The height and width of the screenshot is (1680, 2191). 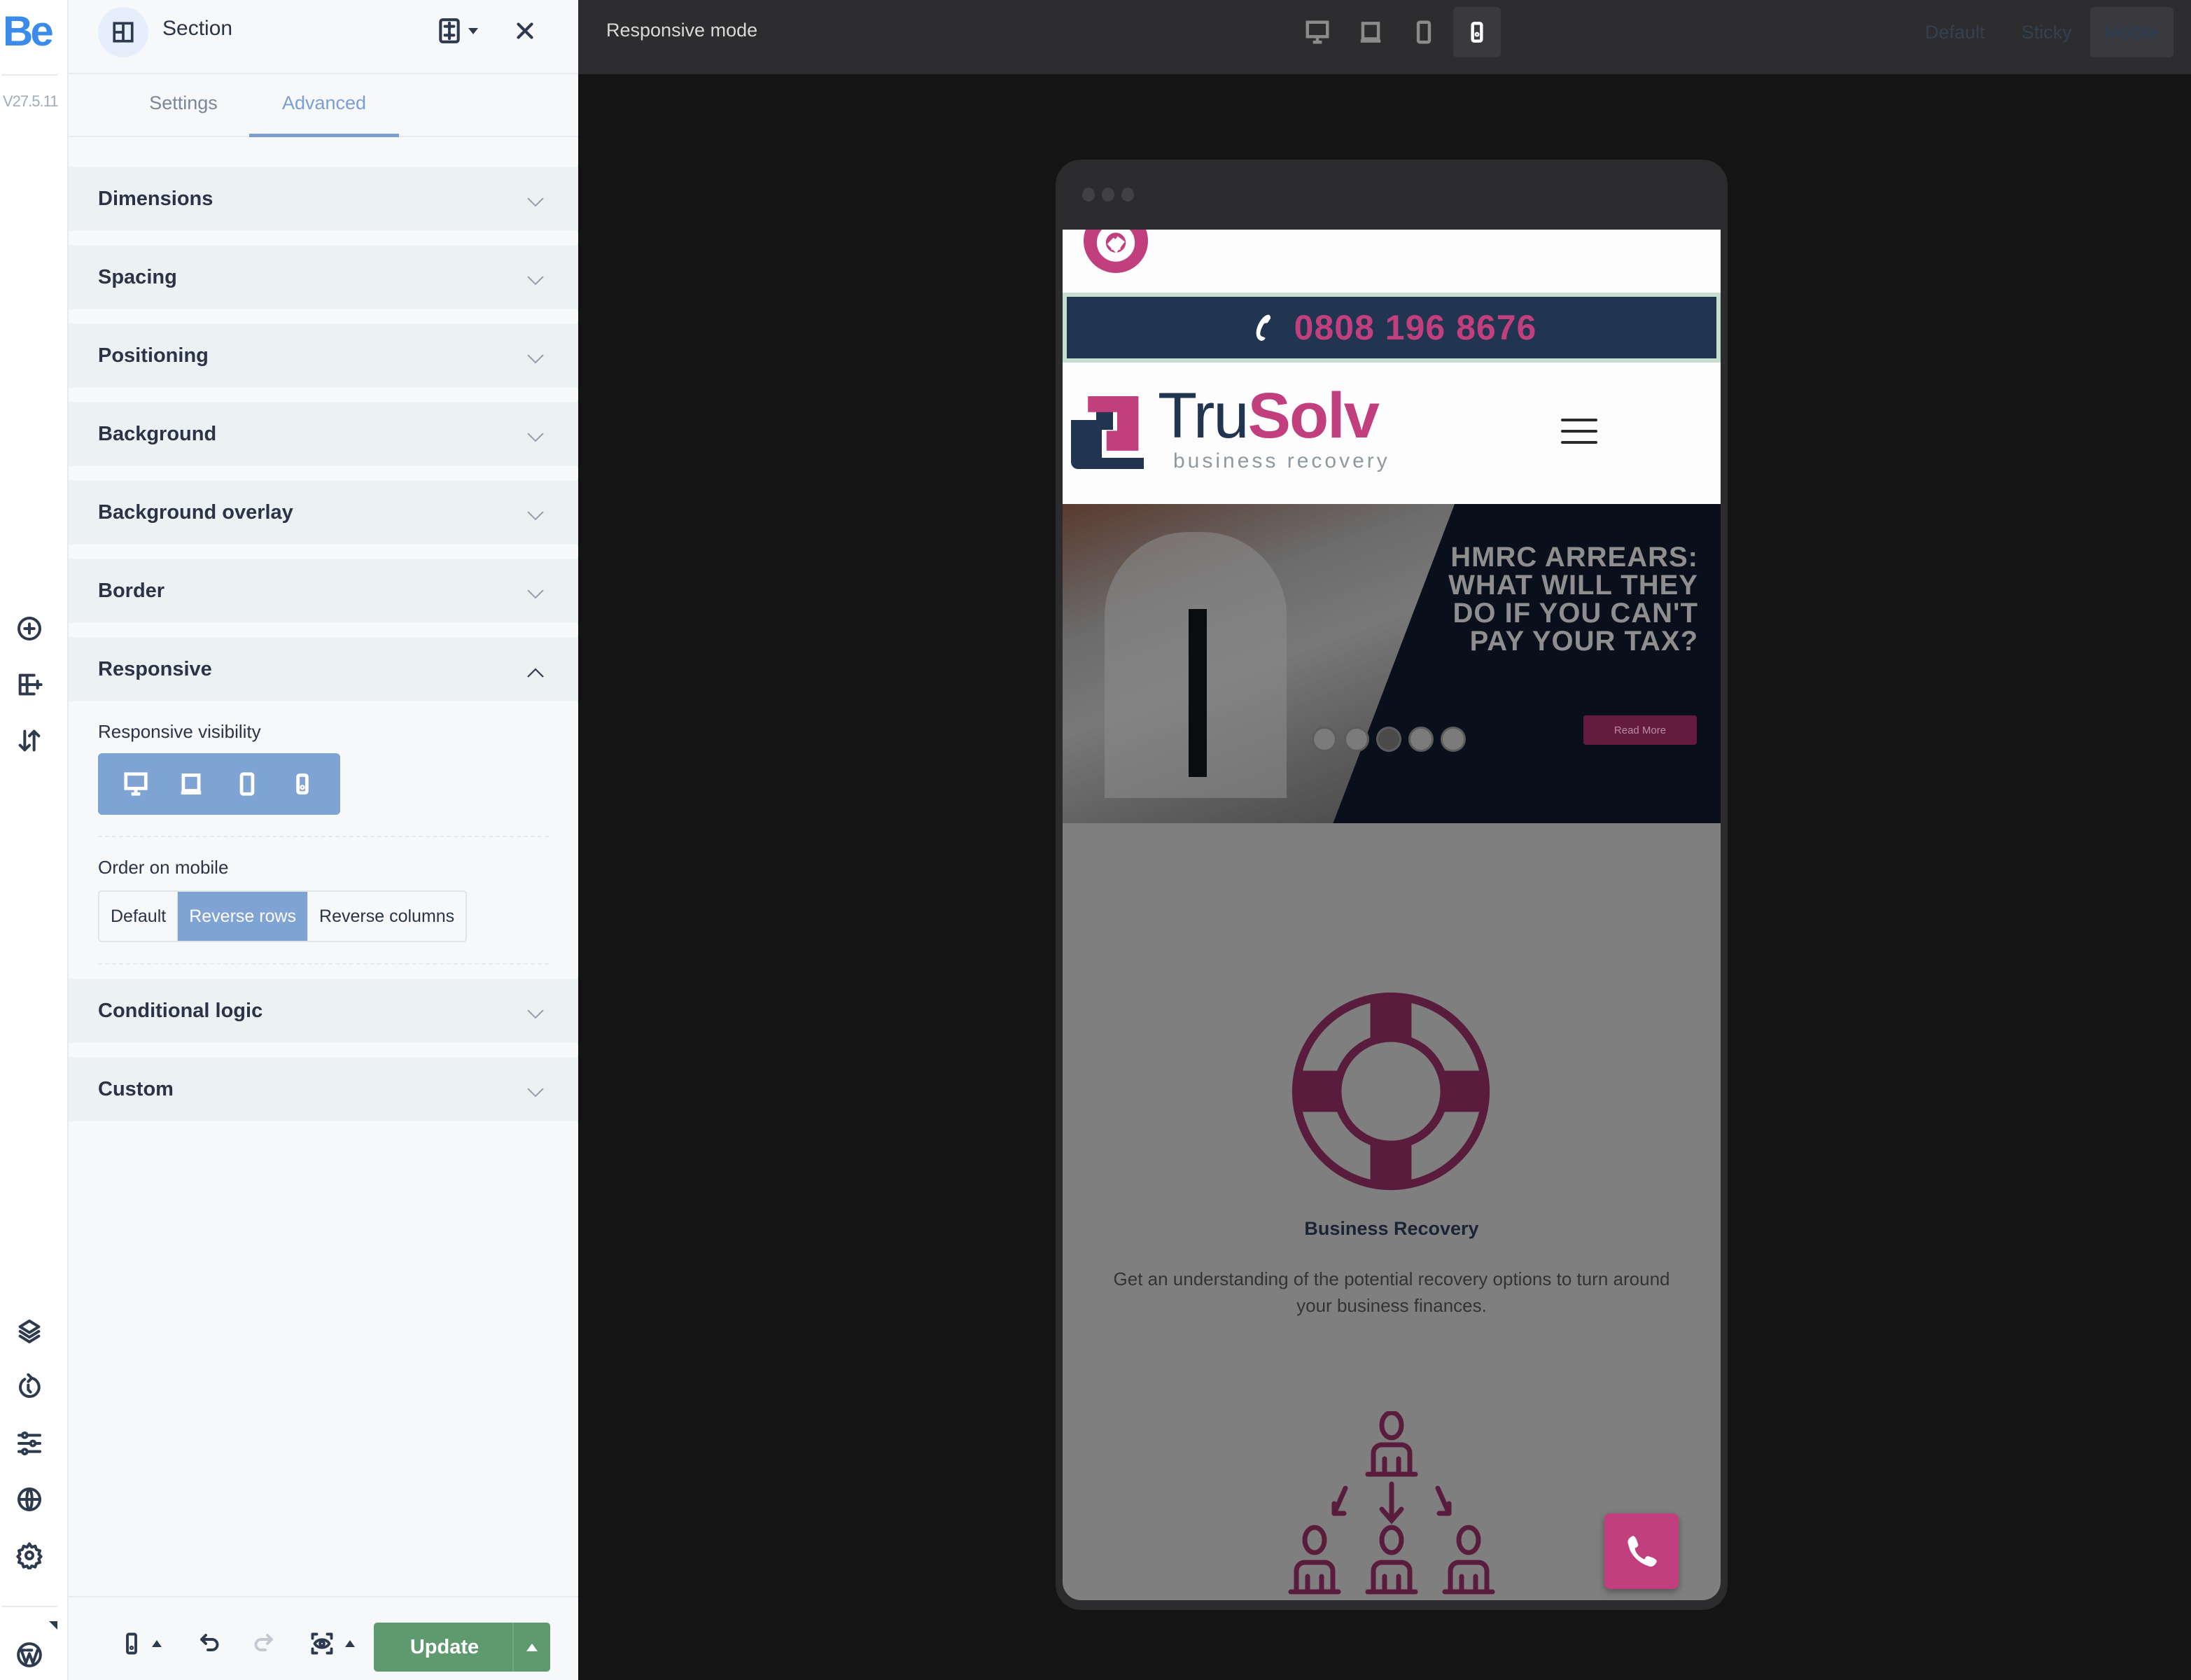 I want to click on section-positioning: Positioning, so click(x=323, y=355).